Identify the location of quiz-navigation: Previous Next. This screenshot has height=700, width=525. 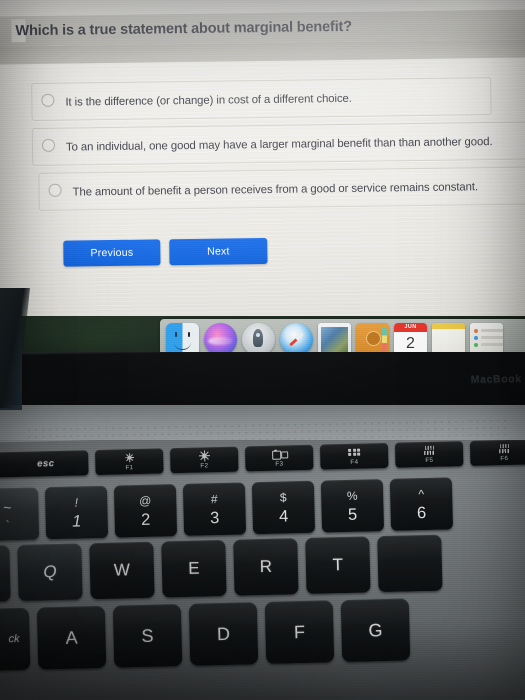
(165, 252).